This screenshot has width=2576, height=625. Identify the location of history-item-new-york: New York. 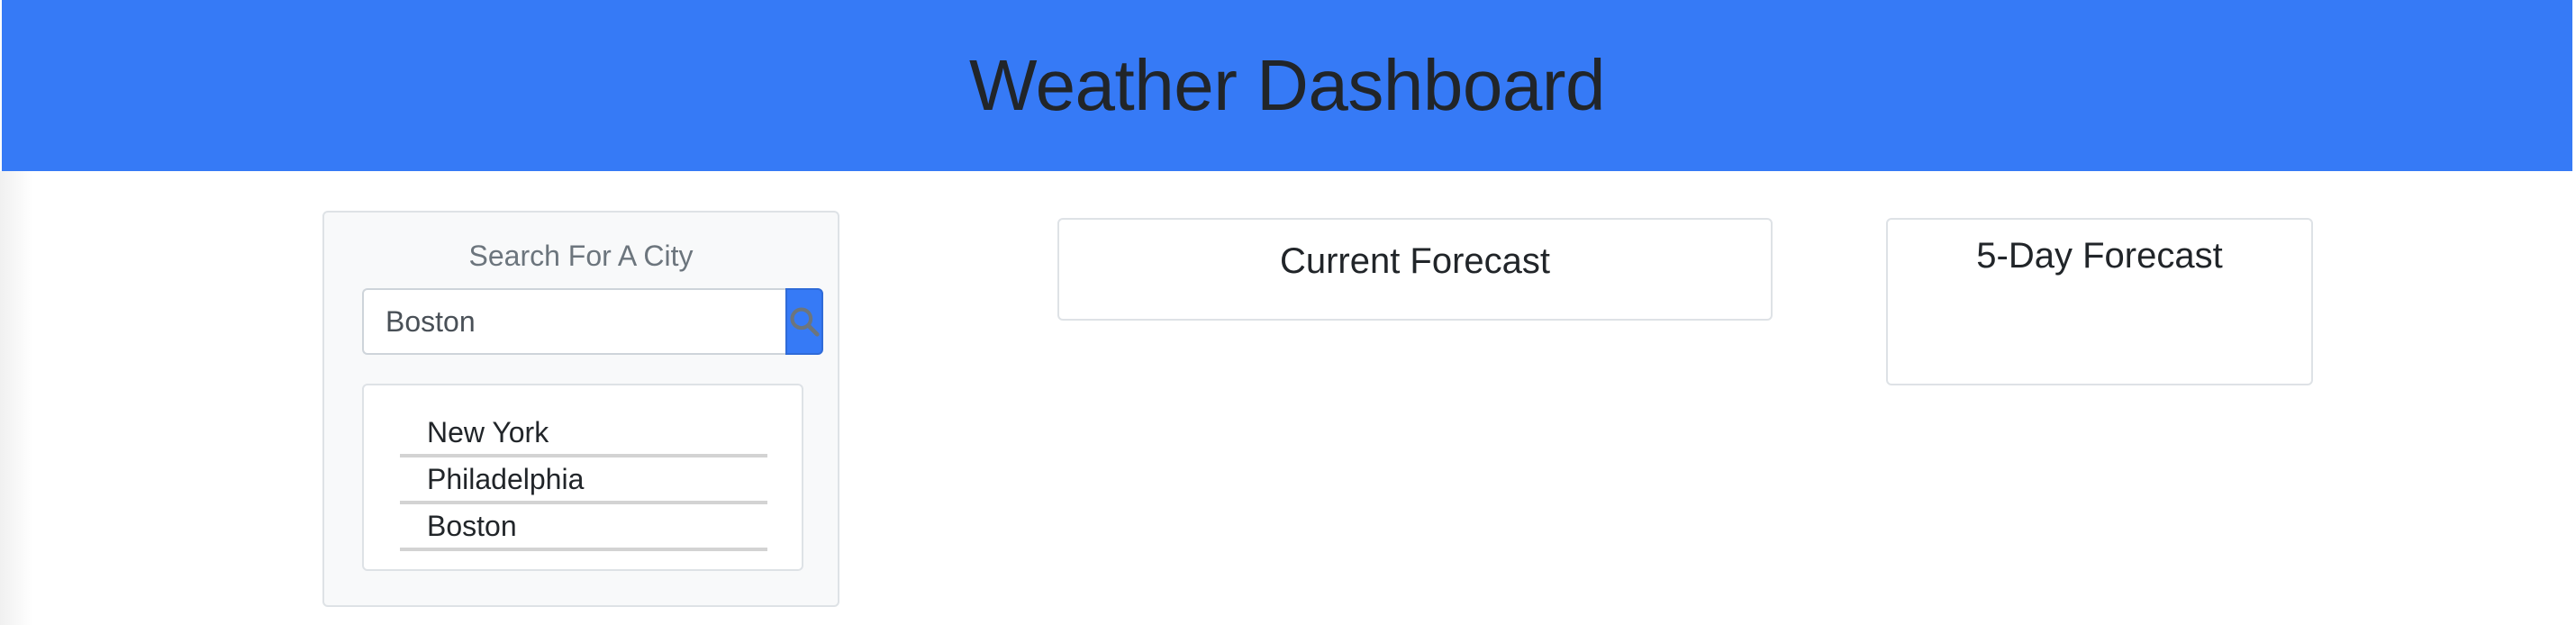
(583, 434).